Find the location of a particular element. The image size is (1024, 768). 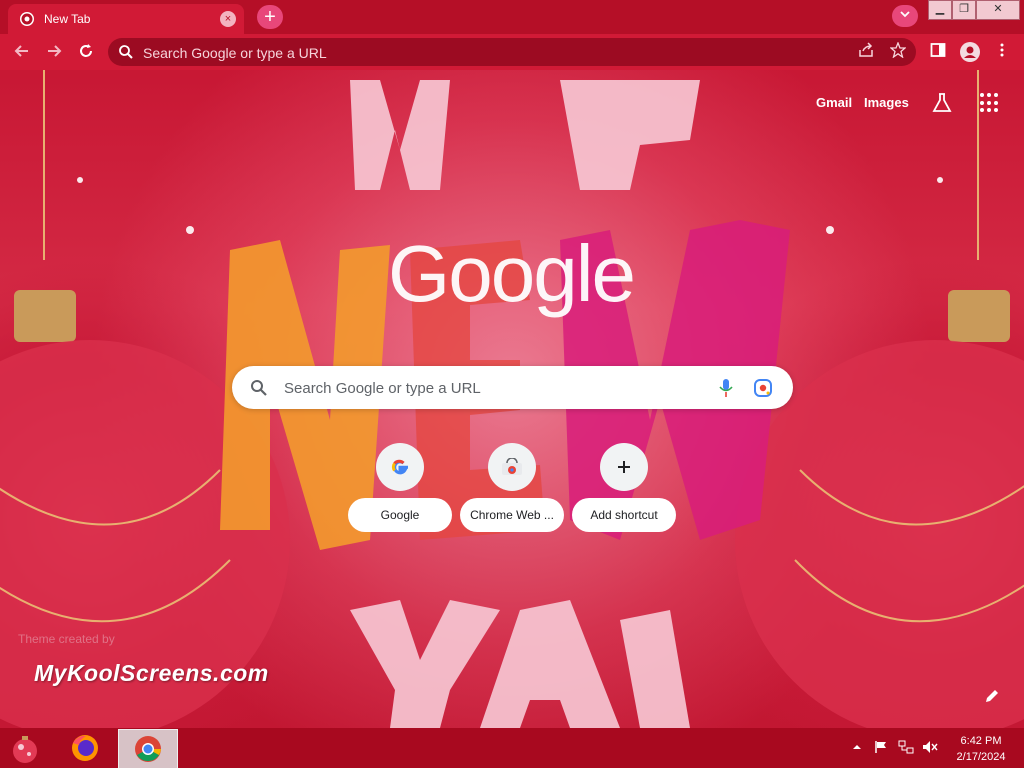

taskbar is located at coordinates (512, 748).